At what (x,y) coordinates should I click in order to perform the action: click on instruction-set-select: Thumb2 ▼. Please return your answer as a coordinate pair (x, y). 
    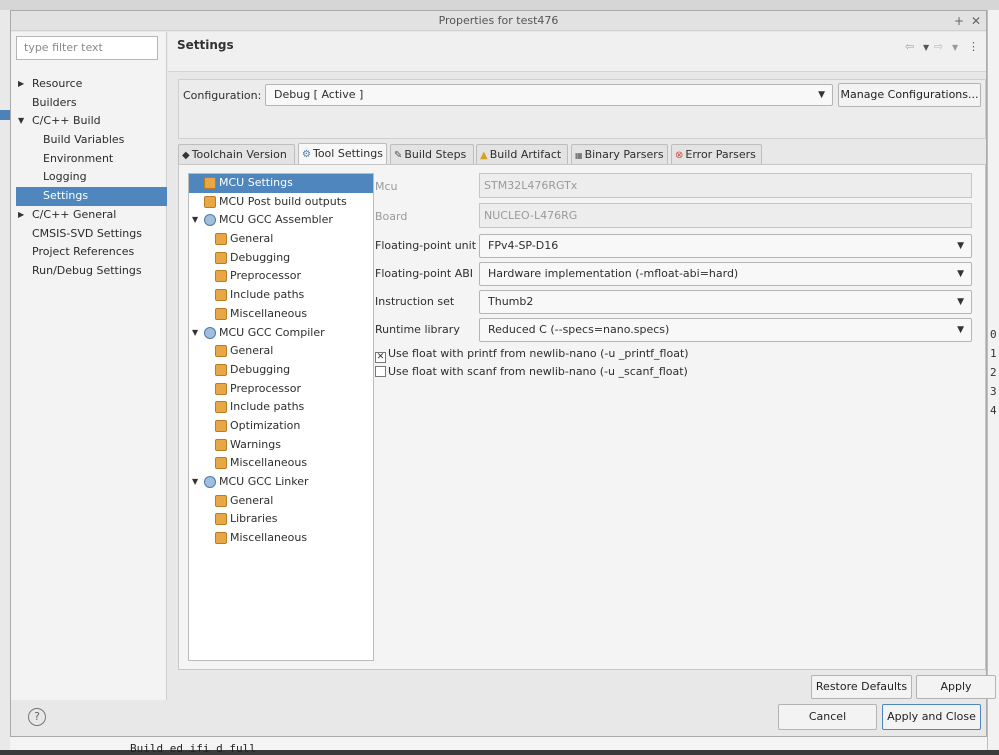
    Looking at the image, I should click on (725, 302).